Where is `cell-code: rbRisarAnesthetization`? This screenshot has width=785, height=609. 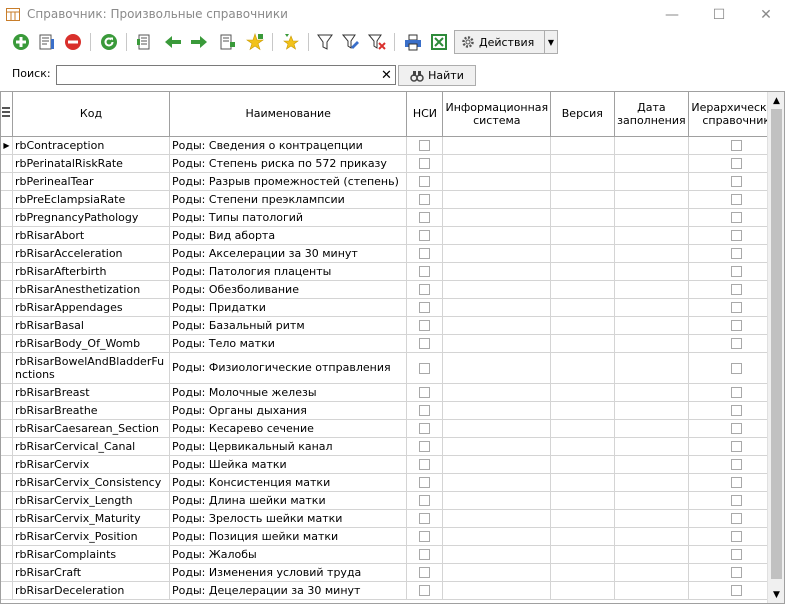
cell-code: rbRisarAnesthetization is located at coordinates (91, 289).